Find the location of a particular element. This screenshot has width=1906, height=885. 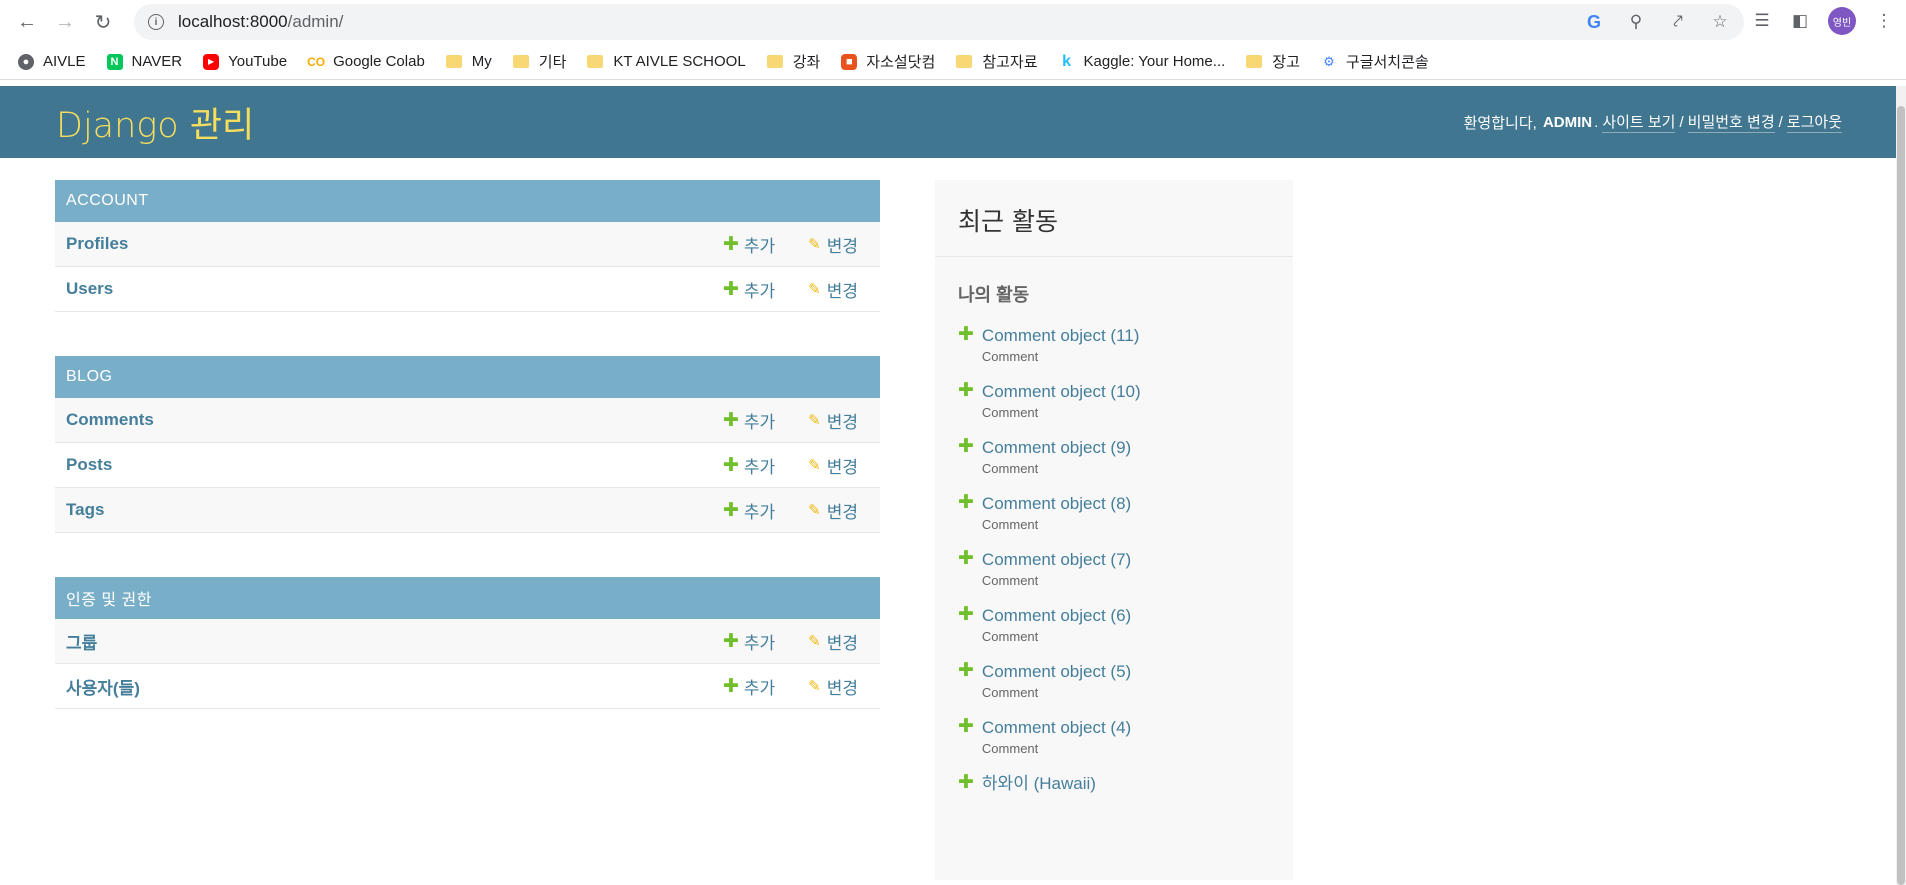

site-branding: Django 관리 is located at coordinates (155, 122).